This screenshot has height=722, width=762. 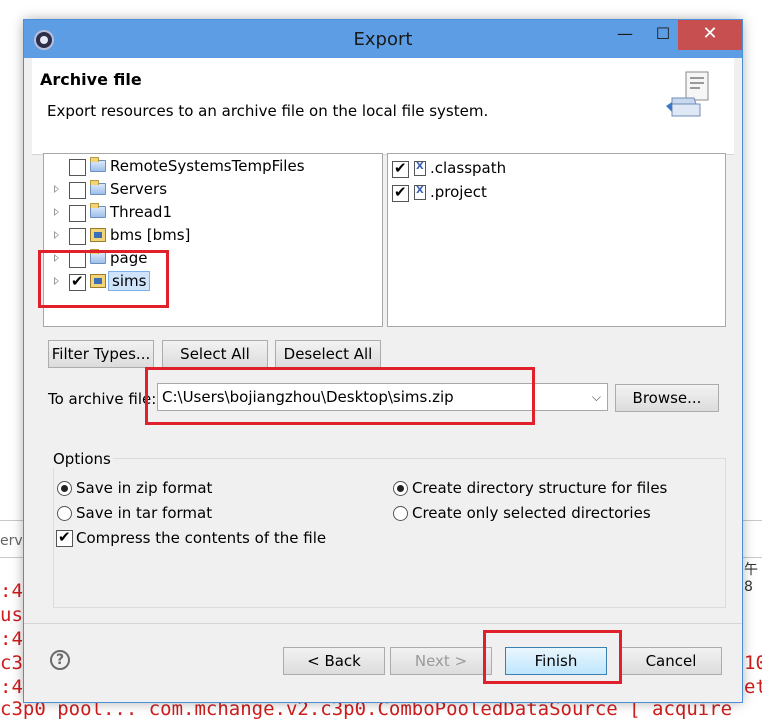 I want to click on compress-checkbox, so click(x=64, y=537).